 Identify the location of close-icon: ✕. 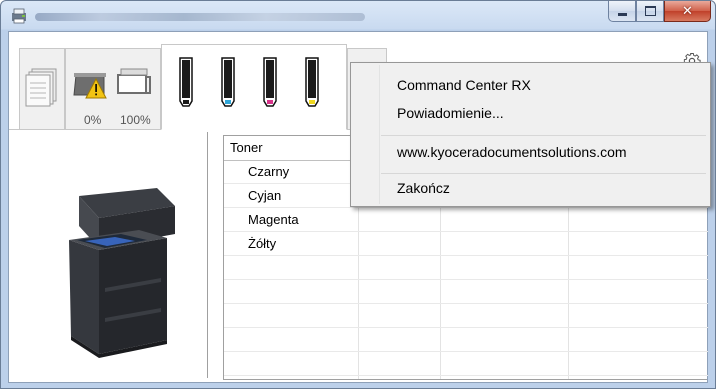
(687, 11).